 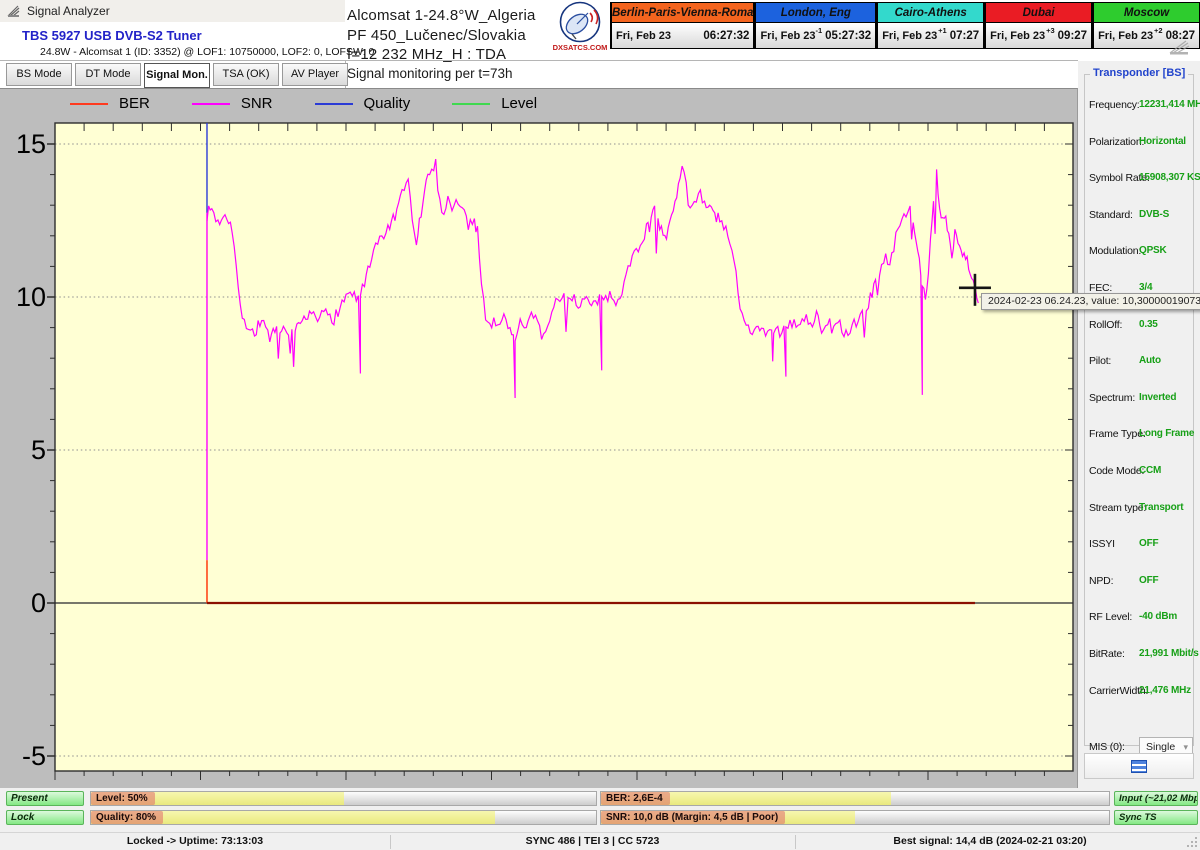 What do you see at coordinates (441, 15) in the screenshot?
I see `satellite-name: Alcomsat 1-24.8°W_Algeria` at bounding box center [441, 15].